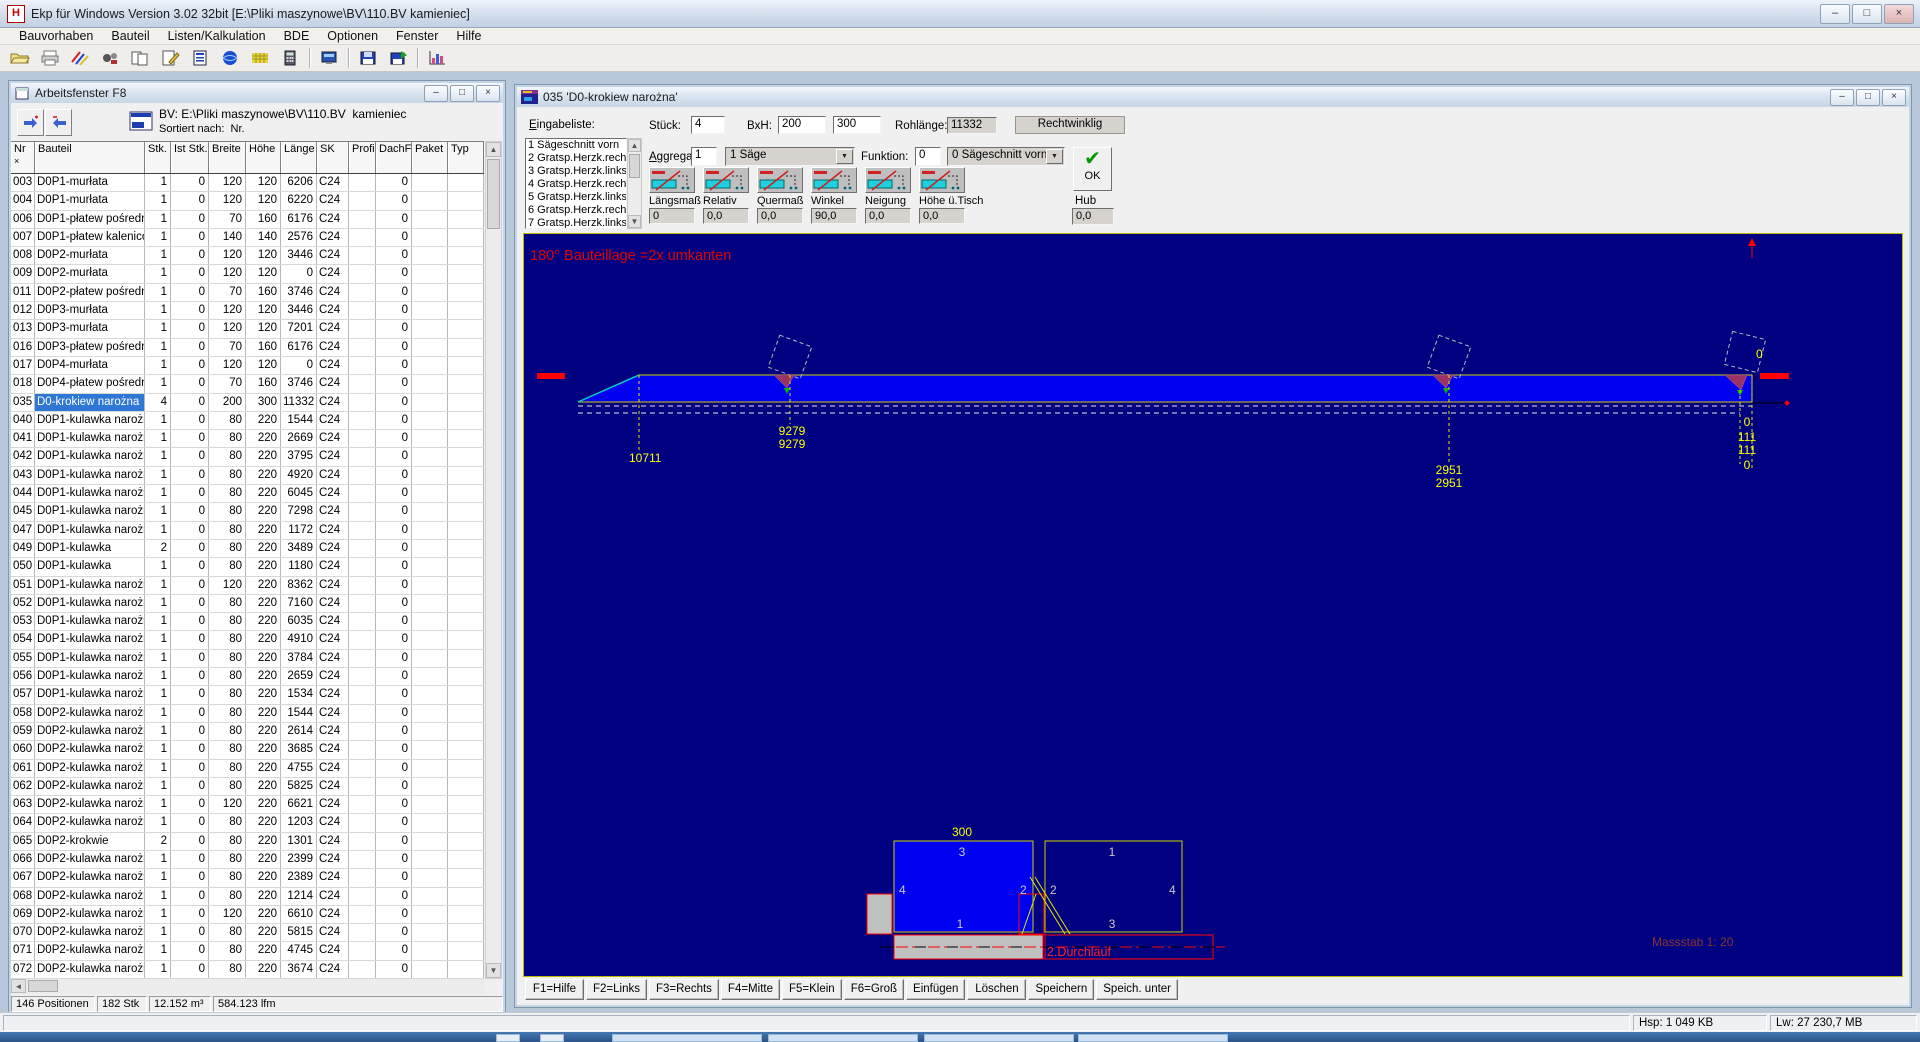  Describe the element at coordinates (23, 347) in the screenshot. I see `cell-nr: 016` at that location.